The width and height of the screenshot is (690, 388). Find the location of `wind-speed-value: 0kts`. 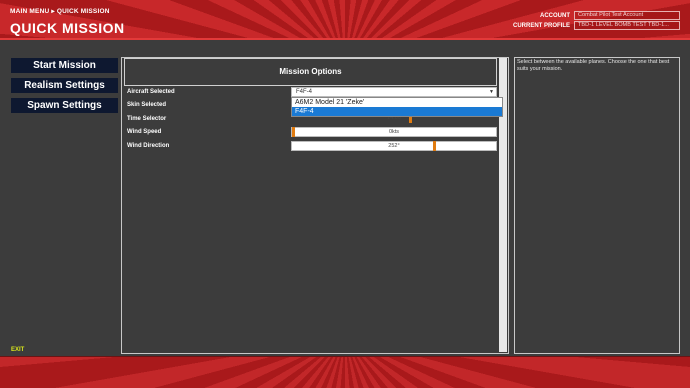

wind-speed-value: 0kts is located at coordinates (394, 132).